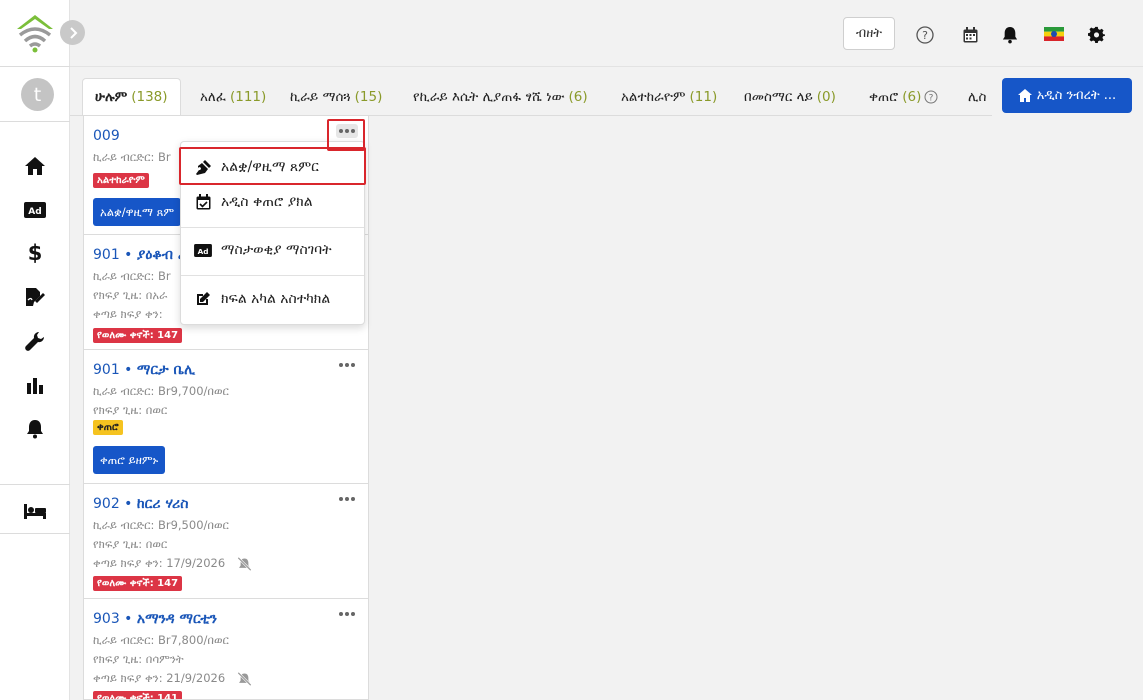 Image resolution: width=1143 pixels, height=700 pixels. Describe the element at coordinates (213, 97) in the screenshot. I see `tab-label: አለፈ` at that location.